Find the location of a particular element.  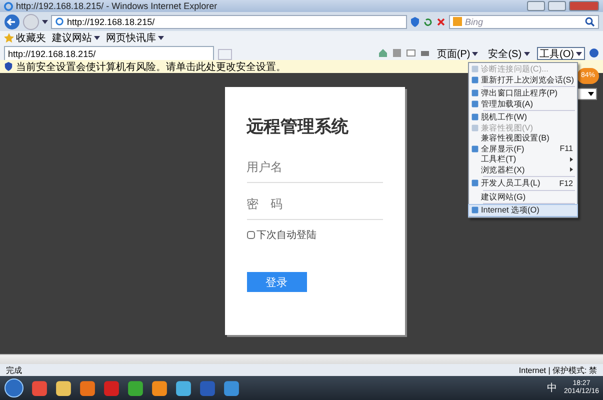

search-icon is located at coordinates (590, 21).